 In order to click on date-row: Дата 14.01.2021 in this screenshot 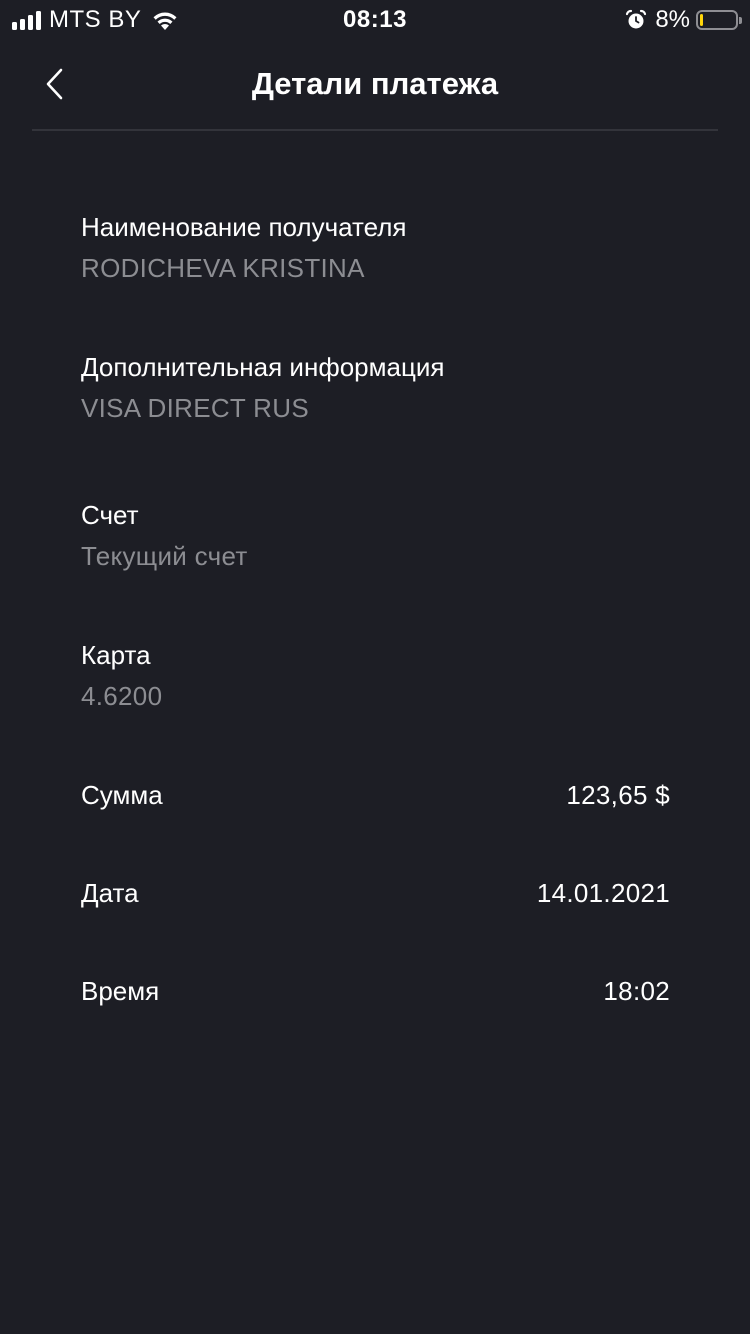, I will do `click(375, 893)`.